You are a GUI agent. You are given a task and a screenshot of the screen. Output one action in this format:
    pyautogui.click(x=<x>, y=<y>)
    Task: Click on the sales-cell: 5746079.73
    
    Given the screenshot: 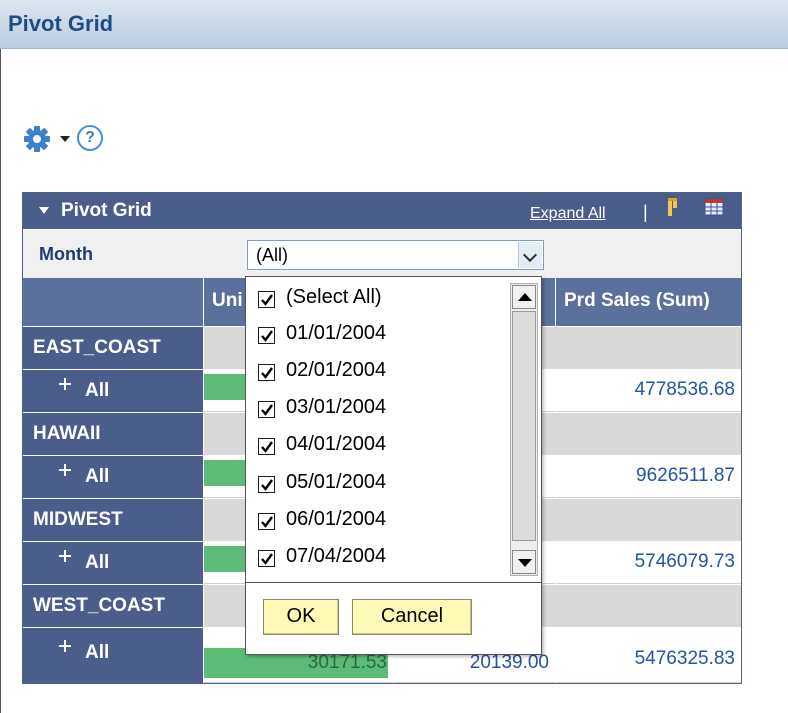 What is the action you would take?
    pyautogui.click(x=648, y=563)
    